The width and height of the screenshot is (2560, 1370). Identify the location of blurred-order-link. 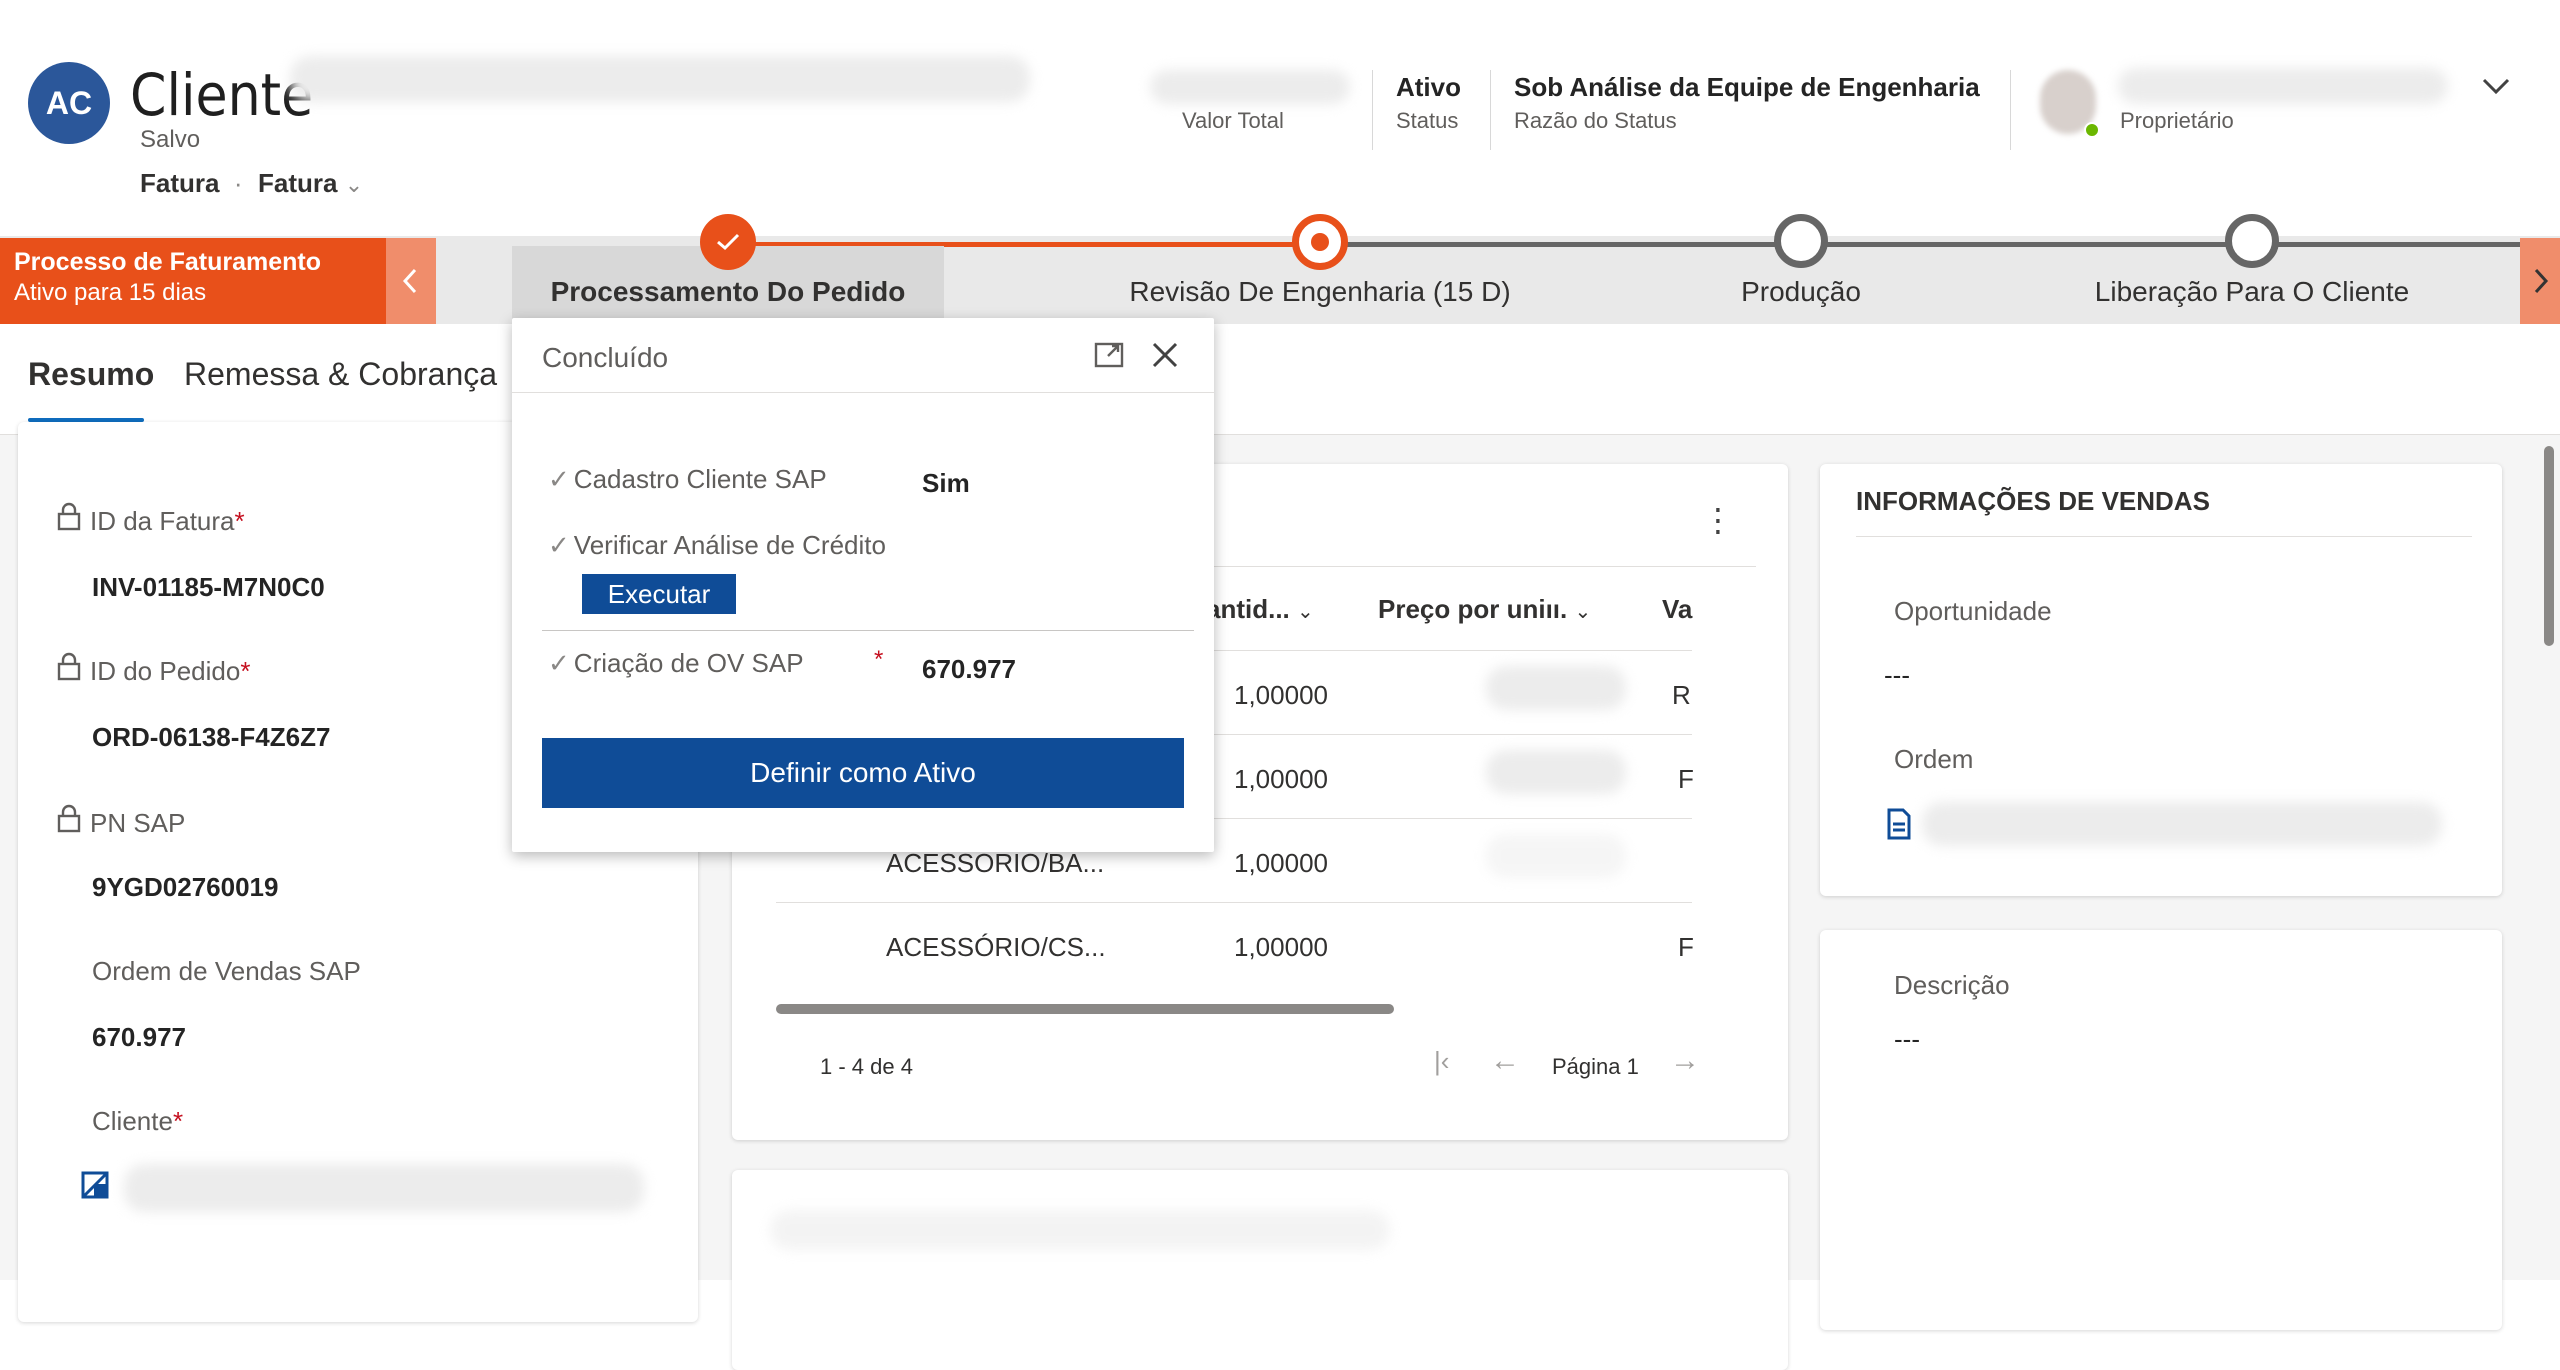
(2182, 824).